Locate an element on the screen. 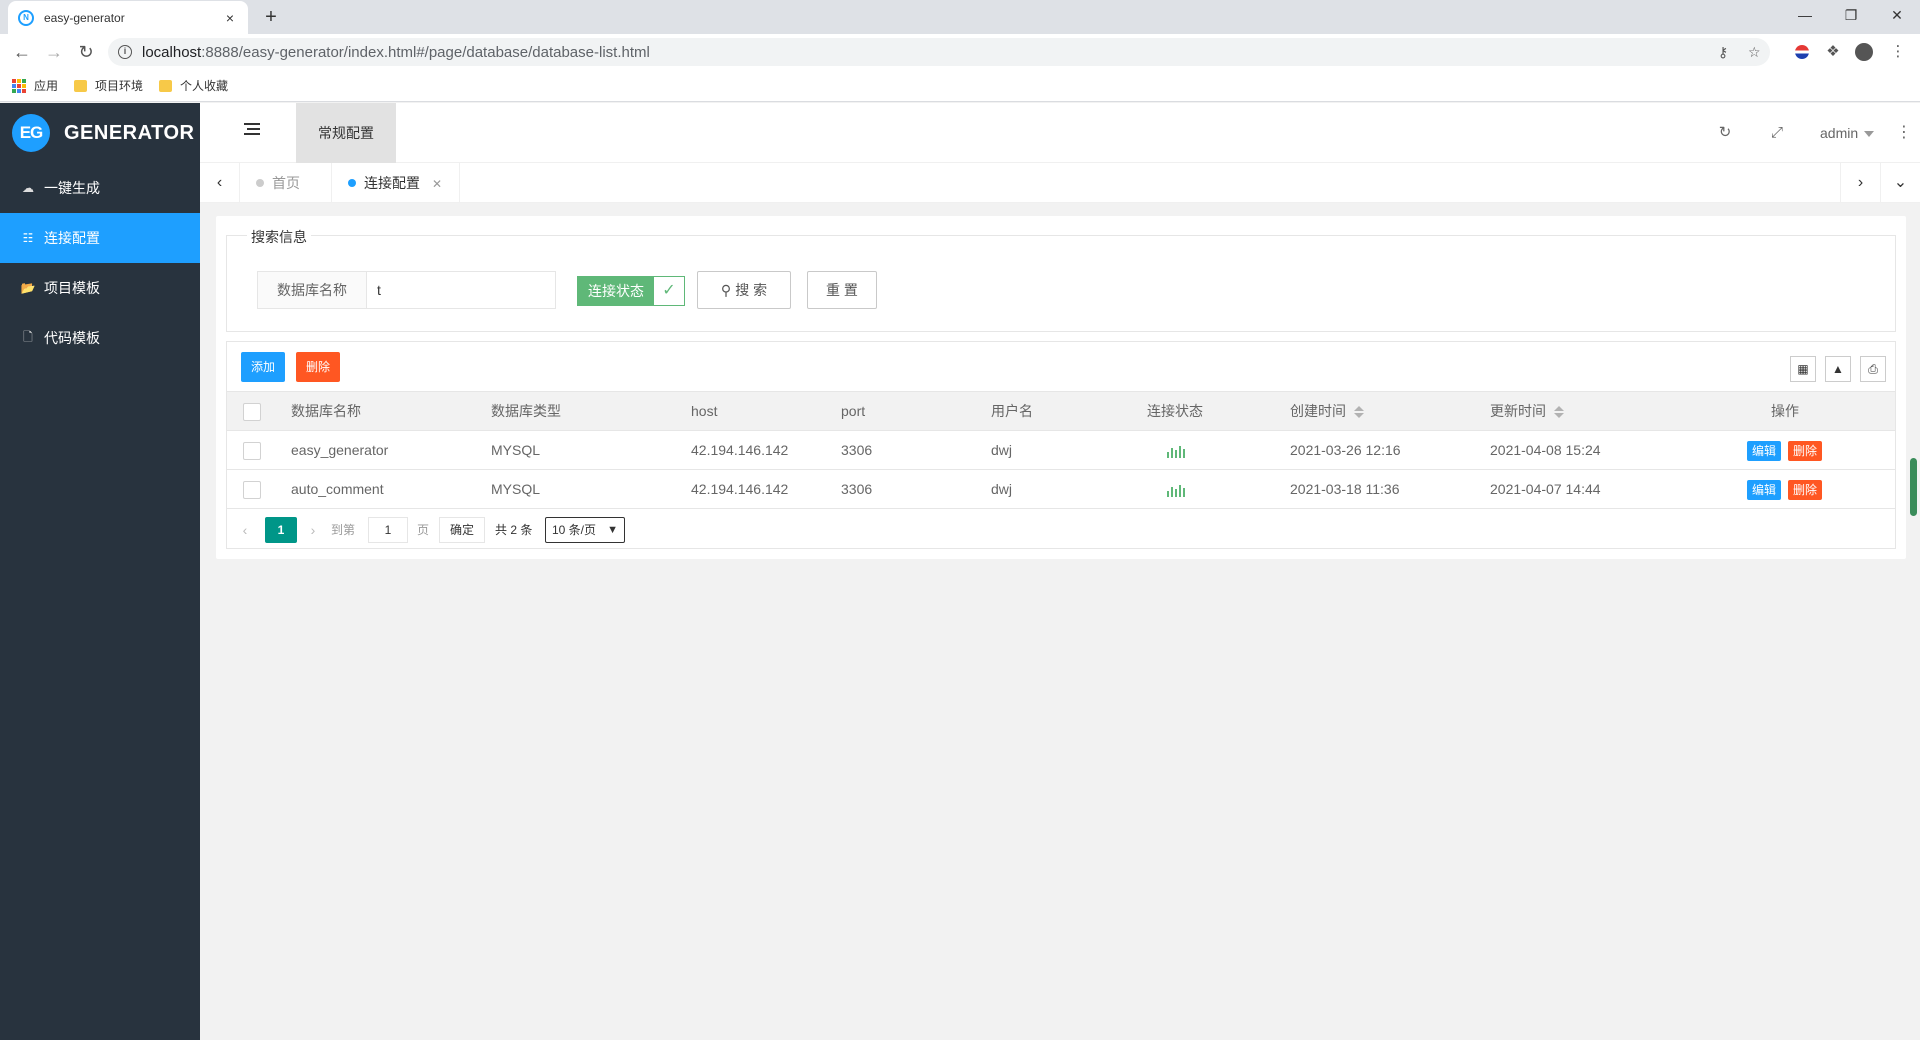 The image size is (1920, 1040). tab-home: 首页 is located at coordinates (286, 183).